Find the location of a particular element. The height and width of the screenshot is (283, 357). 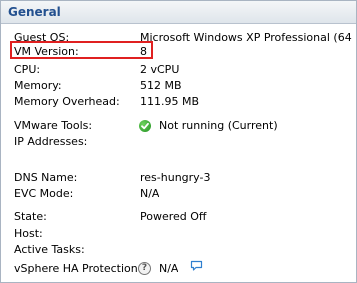

vm-version-label: VM Version: is located at coordinates (46, 51).